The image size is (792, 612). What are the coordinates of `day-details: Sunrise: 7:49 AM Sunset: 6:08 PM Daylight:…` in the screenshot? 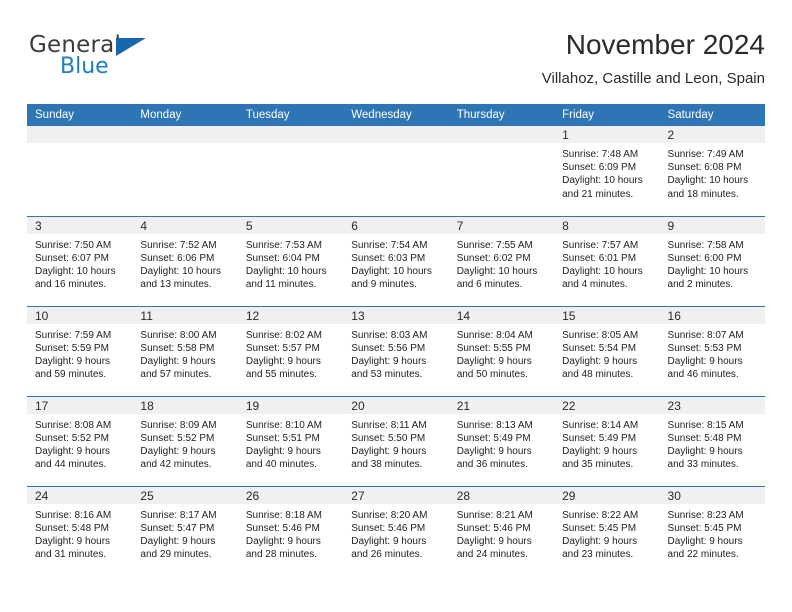 It's located at (712, 172).